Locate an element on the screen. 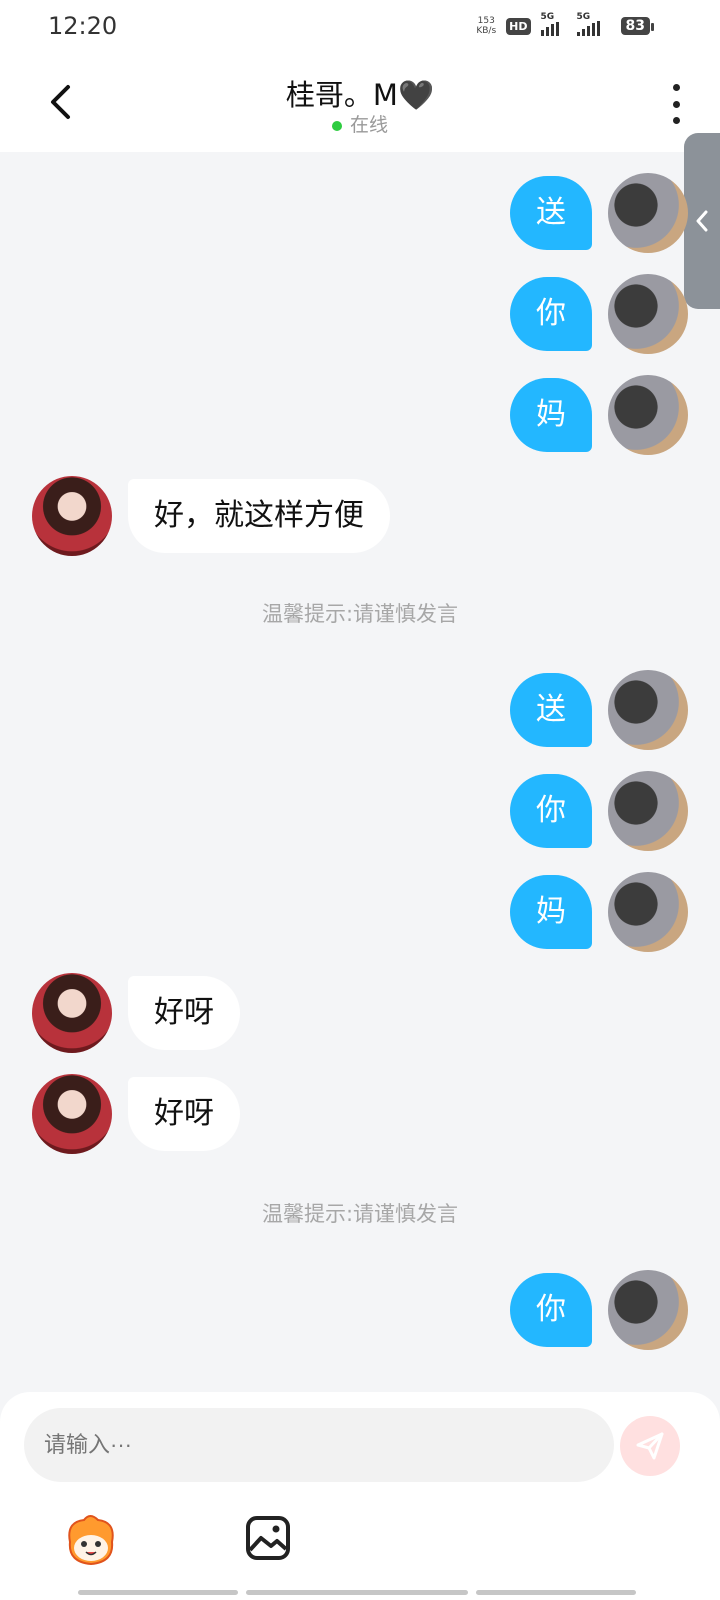 This screenshot has width=720, height=1600. hd-voice-icon: HD is located at coordinates (518, 26).